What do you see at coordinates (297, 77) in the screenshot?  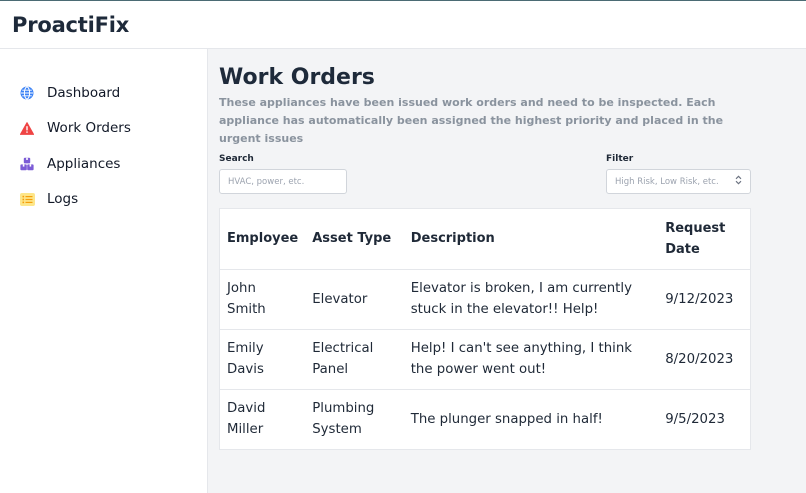 I see `page-title: Work Orders` at bounding box center [297, 77].